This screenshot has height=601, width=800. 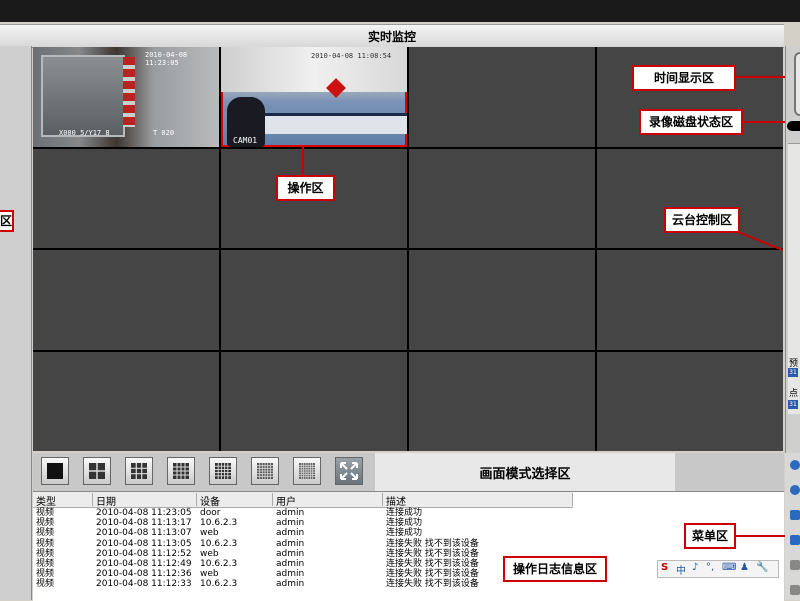 What do you see at coordinates (145, 500) in the screenshot?
I see `log-header-date: 日期` at bounding box center [145, 500].